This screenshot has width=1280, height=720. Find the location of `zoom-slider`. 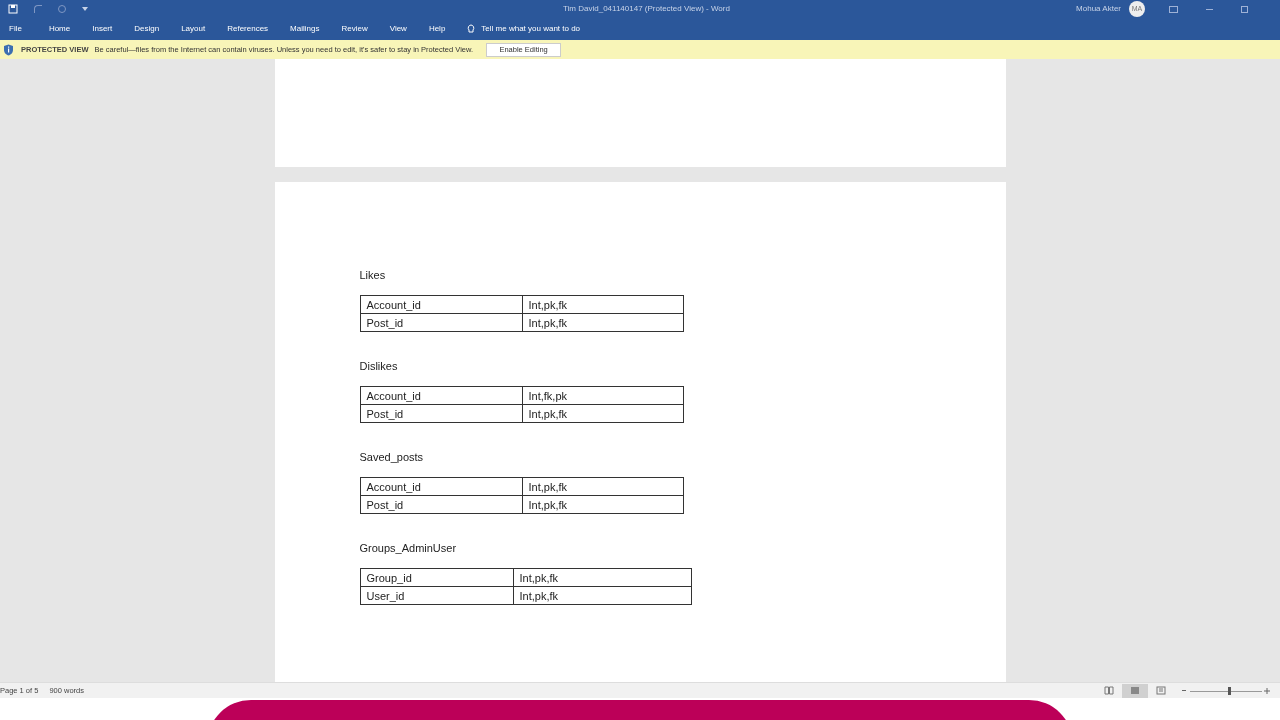

zoom-slider is located at coordinates (1226, 690).